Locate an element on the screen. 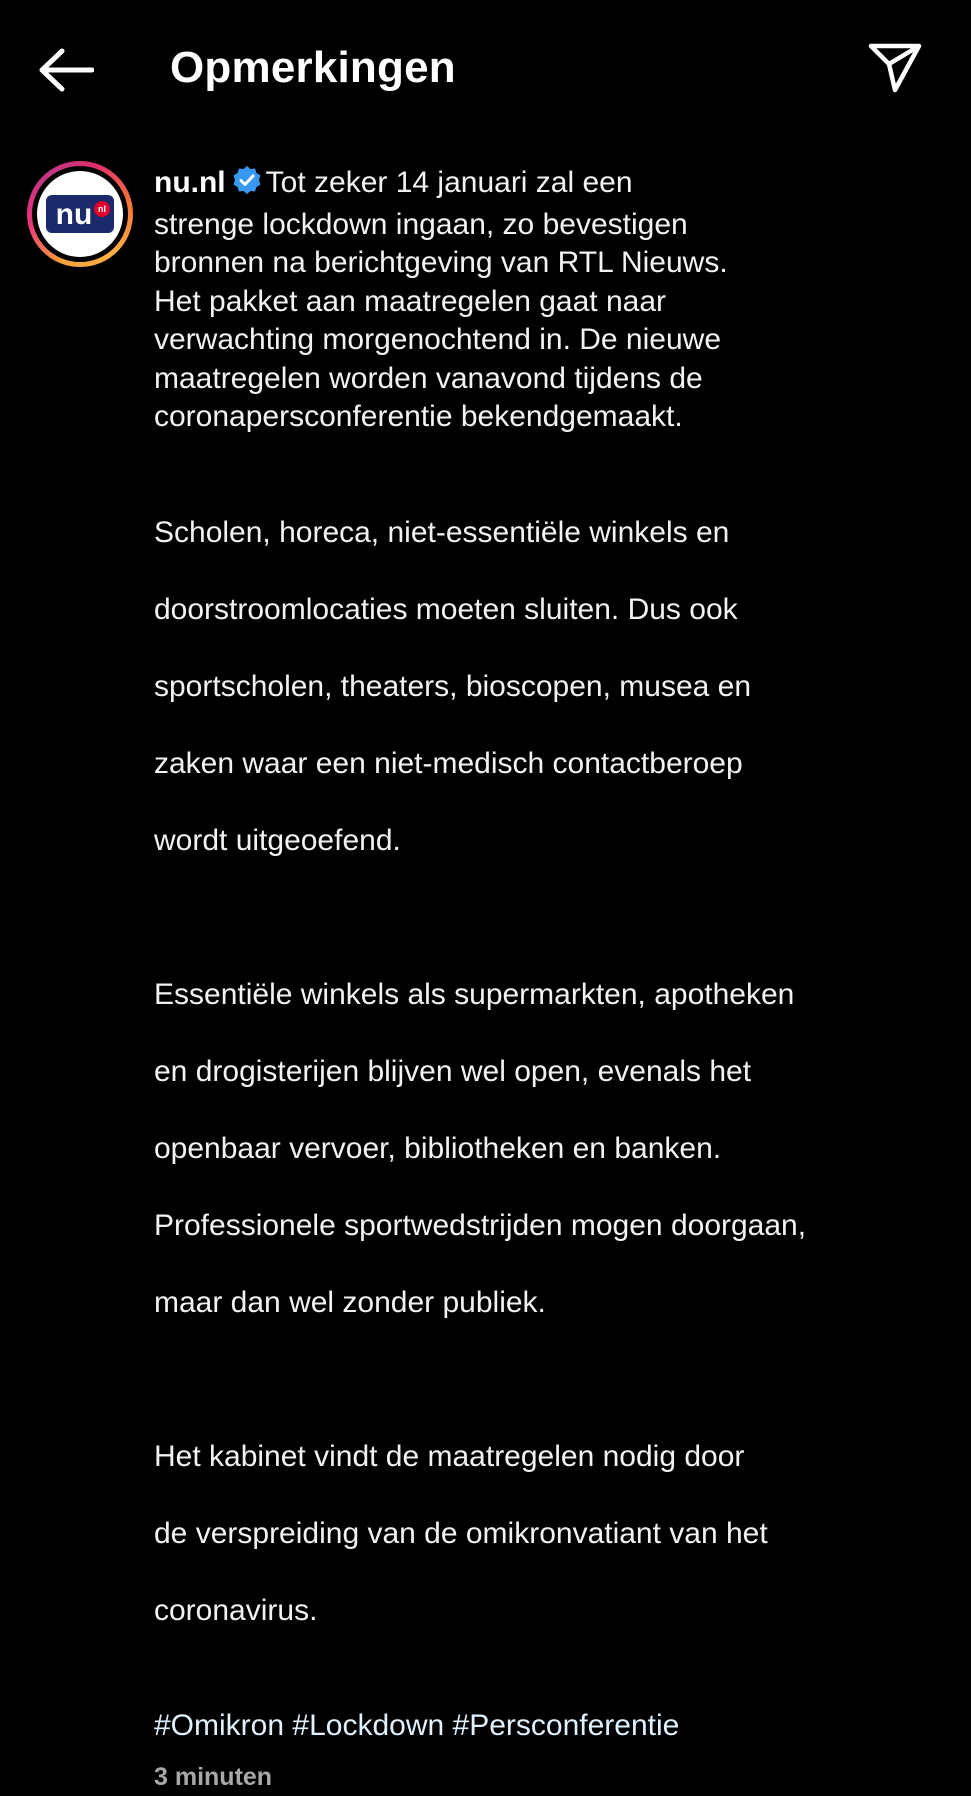 The image size is (971, 1796). paper-plane-icon is located at coordinates (895, 68).